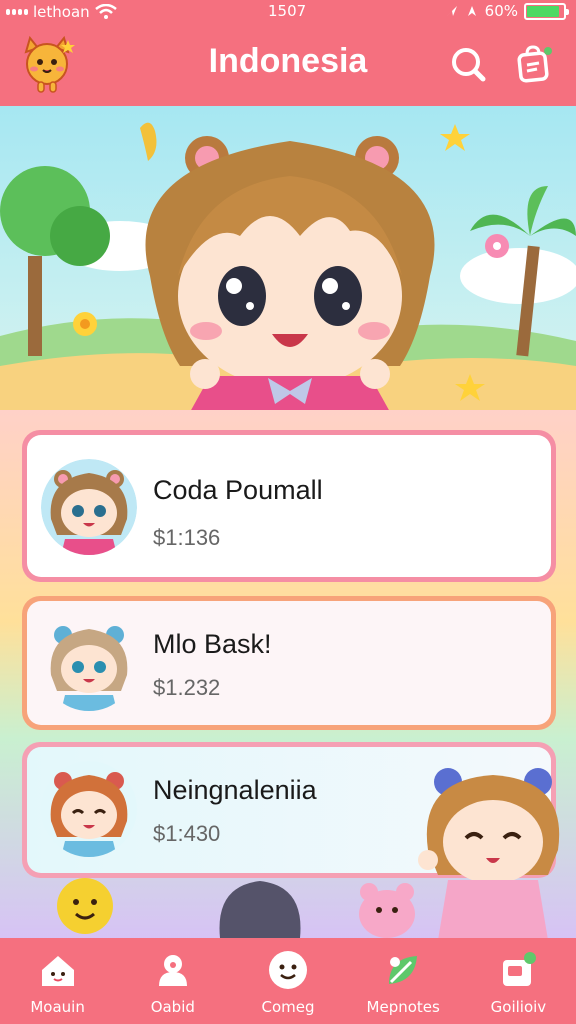 The width and height of the screenshot is (576, 1024). I want to click on nav-item-profile: Oabid, so click(172, 981).